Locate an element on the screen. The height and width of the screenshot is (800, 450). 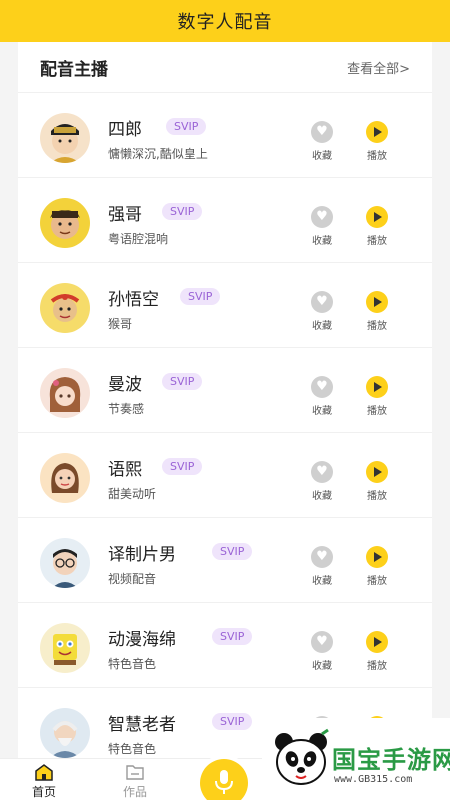
tab-works-label: 作品 is located at coordinates (134, 792).